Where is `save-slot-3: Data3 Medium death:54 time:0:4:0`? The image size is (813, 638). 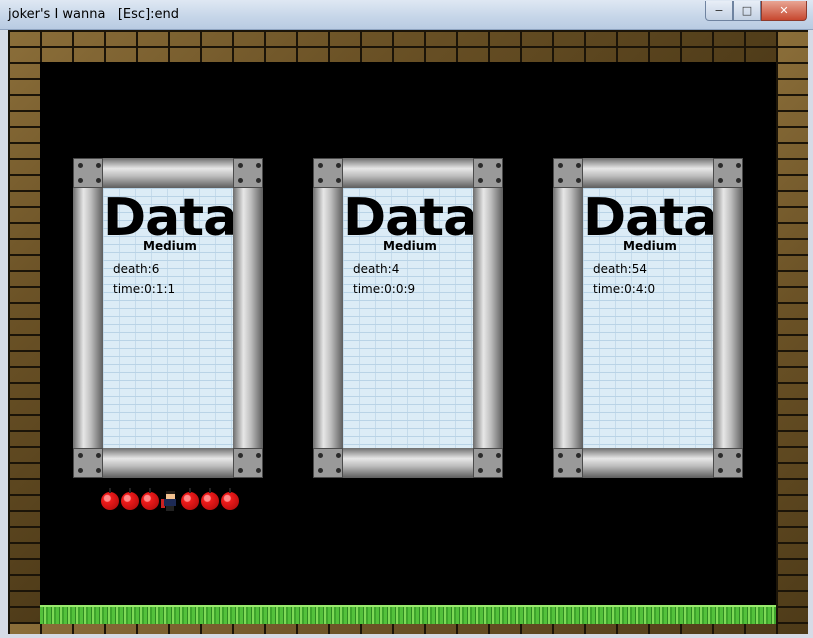
save-slot-3: Data3 Medium death:54 time:0:4:0 is located at coordinates (648, 318).